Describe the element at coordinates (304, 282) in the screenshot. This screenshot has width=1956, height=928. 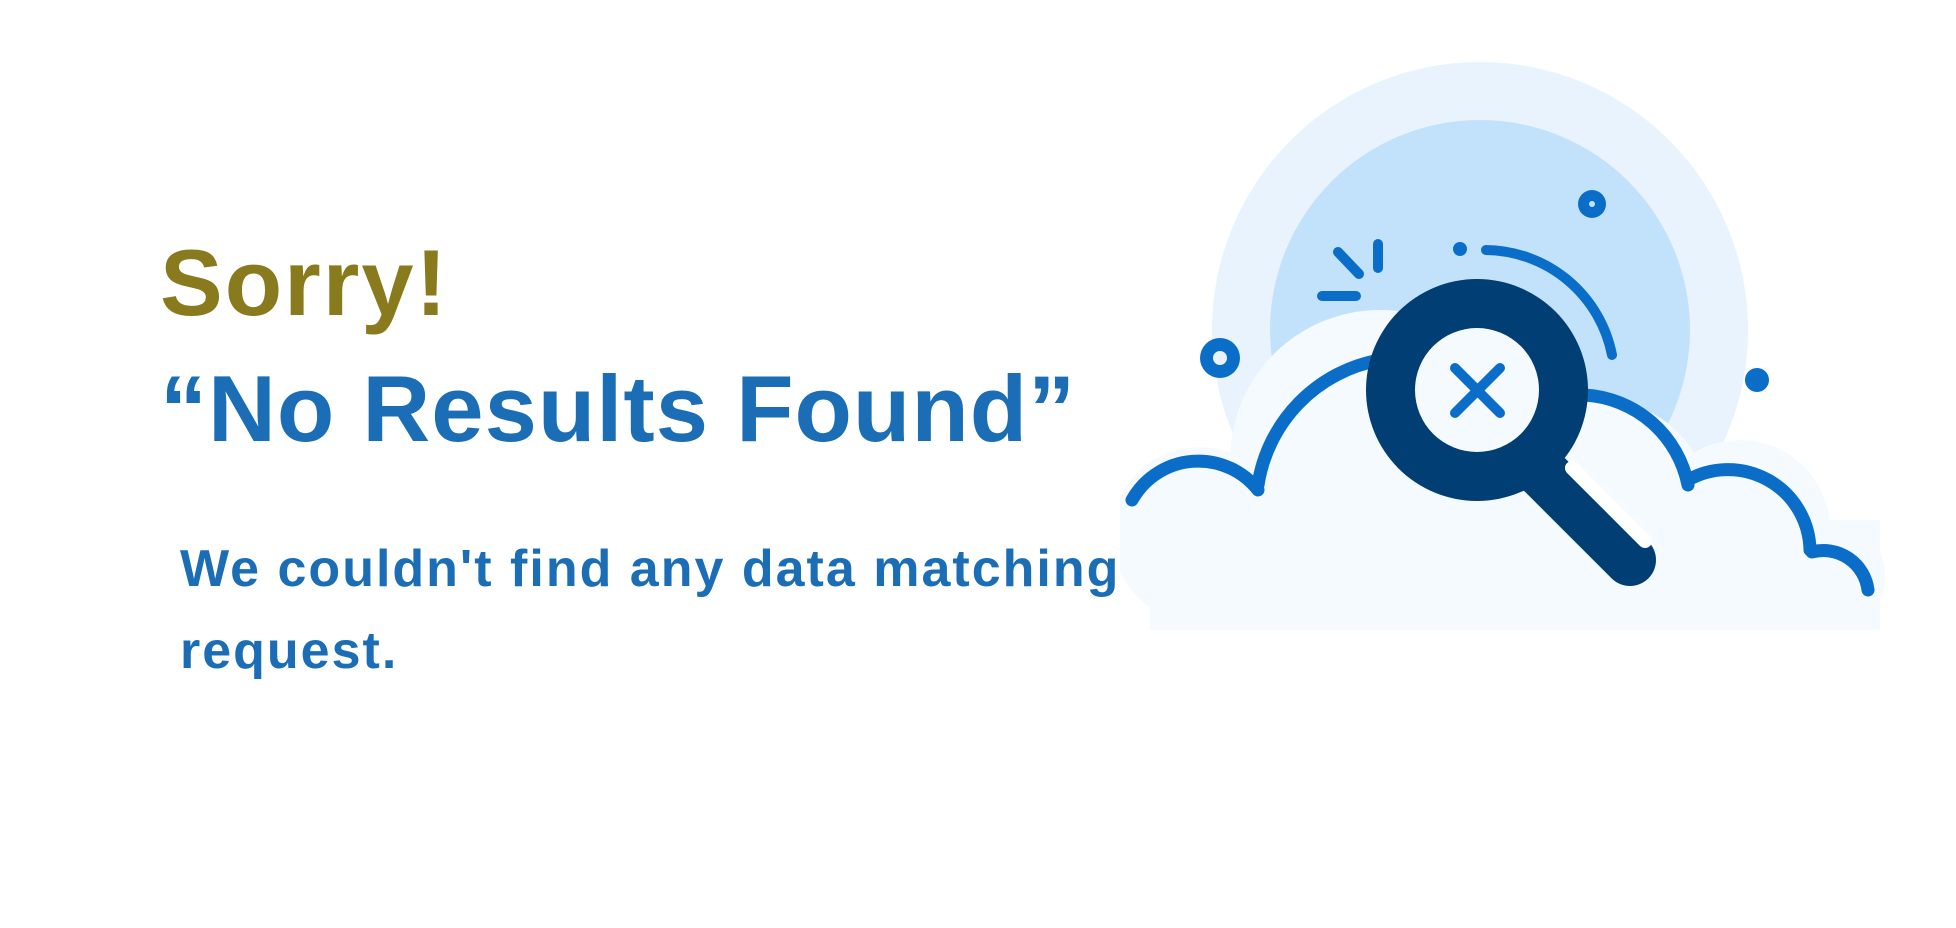
I see `sorry-title: Sorry!` at that location.